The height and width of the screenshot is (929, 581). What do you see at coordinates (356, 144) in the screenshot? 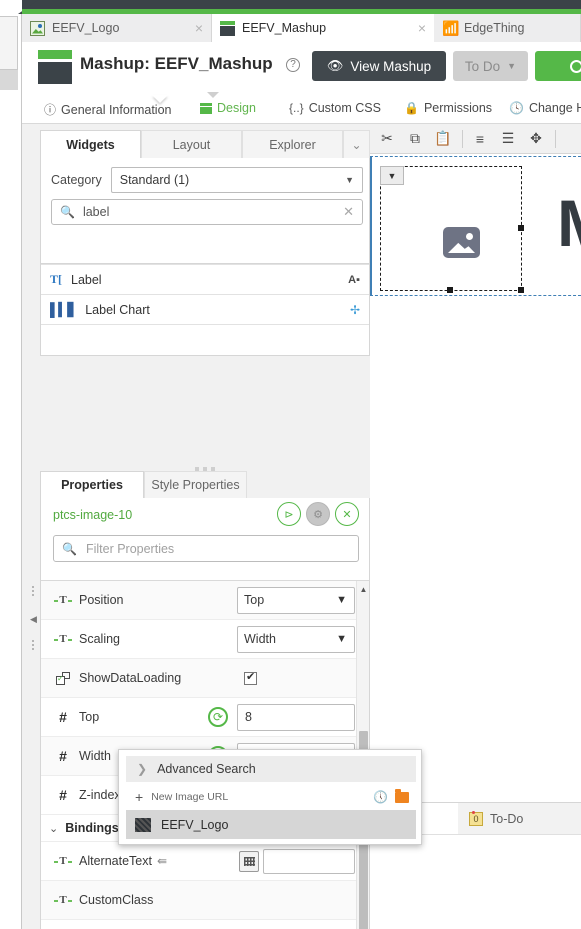
I see `widgets-tabs-overflow: ⌄` at bounding box center [356, 144].